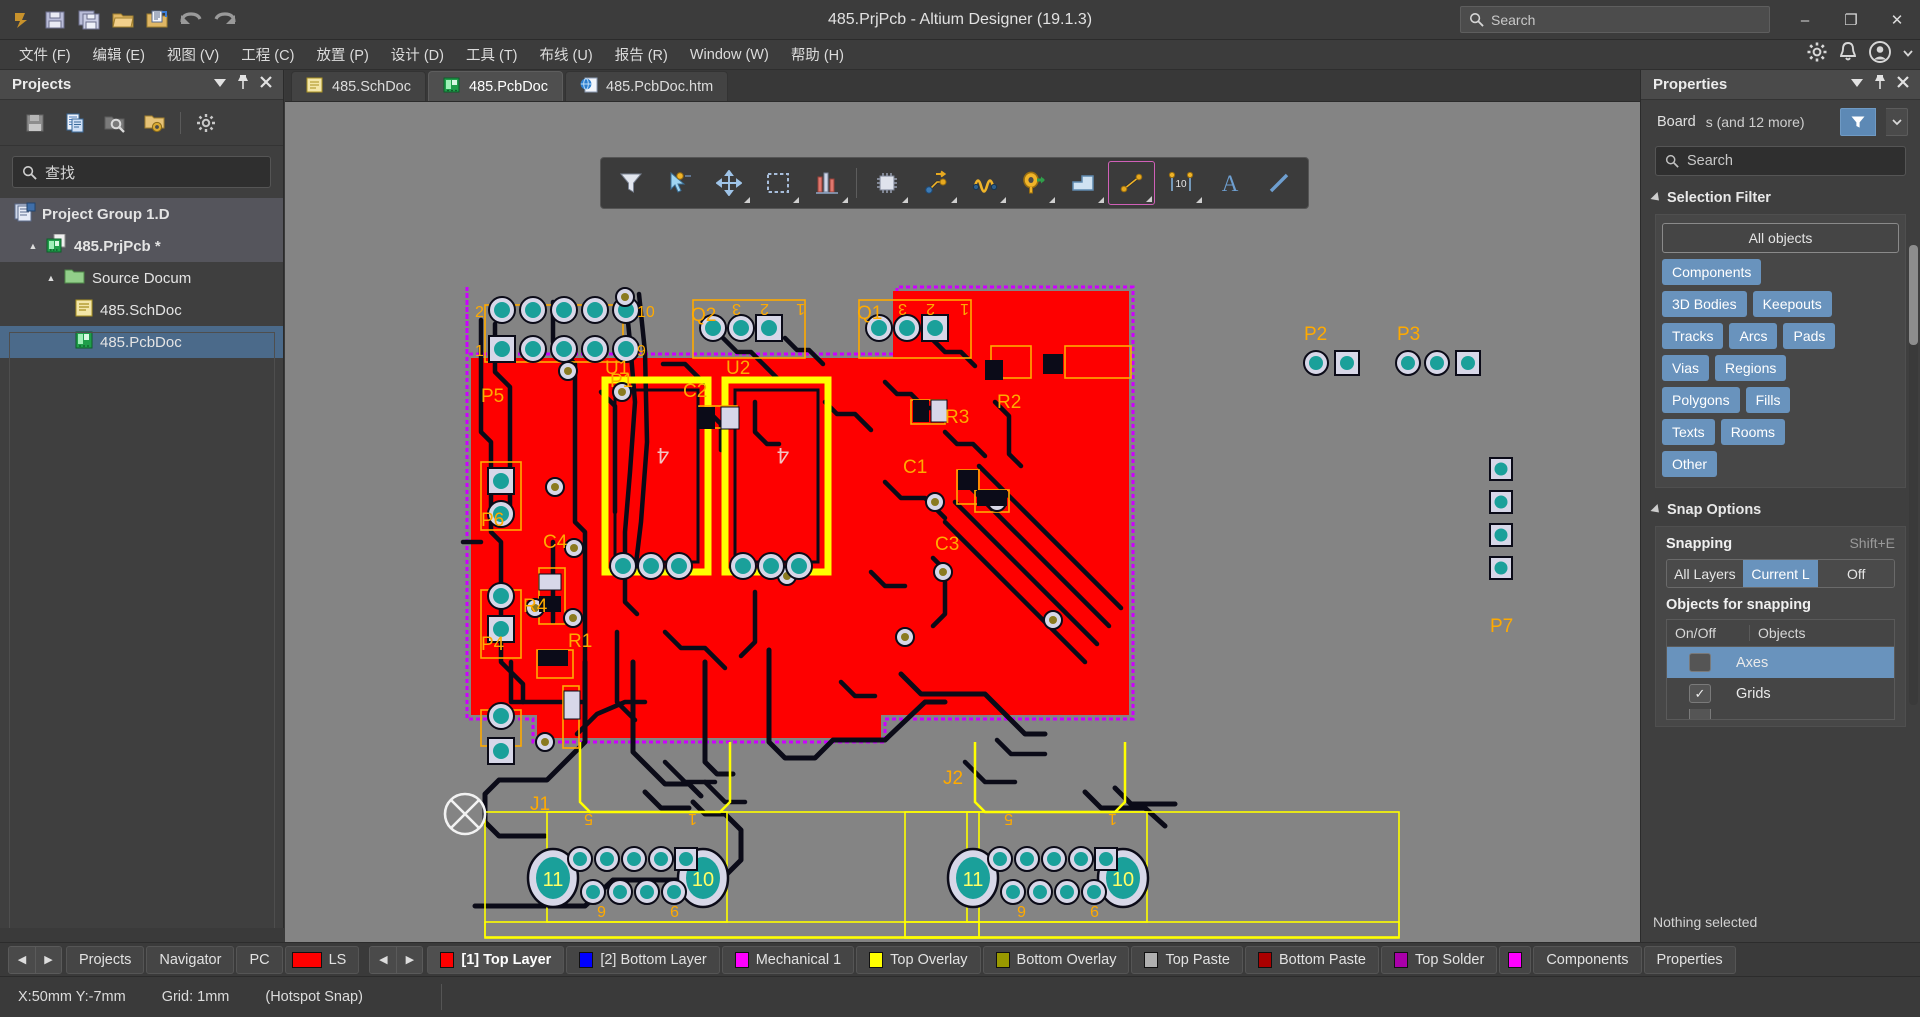  What do you see at coordinates (48, 959) in the screenshot?
I see `panel-tabs-next-button: ▶` at bounding box center [48, 959].